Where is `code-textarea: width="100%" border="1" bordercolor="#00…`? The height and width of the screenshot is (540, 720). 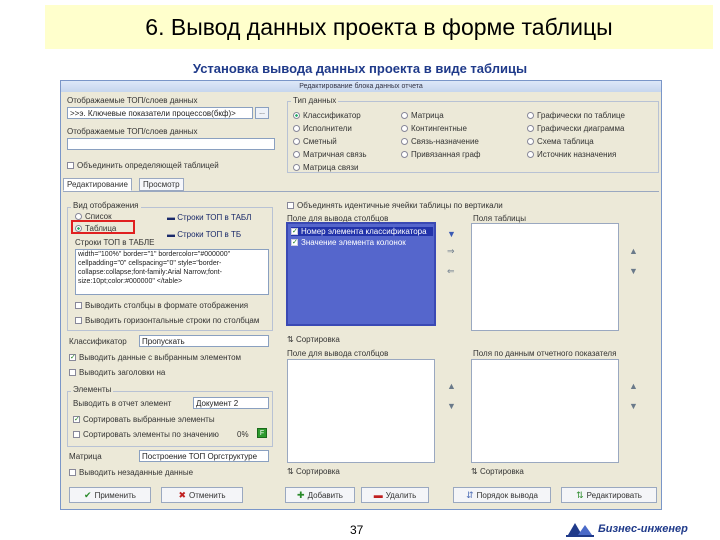 code-textarea: width="100%" border="1" bordercolor="#00… is located at coordinates (172, 272).